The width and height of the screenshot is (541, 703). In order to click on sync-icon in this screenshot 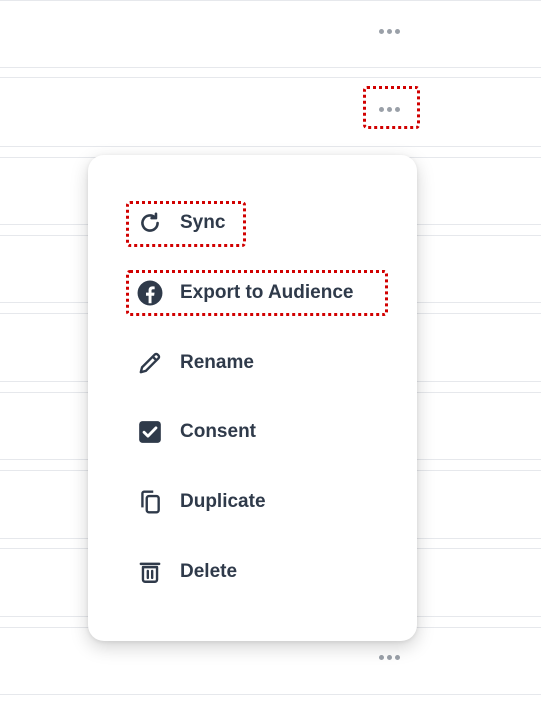, I will do `click(150, 223)`.